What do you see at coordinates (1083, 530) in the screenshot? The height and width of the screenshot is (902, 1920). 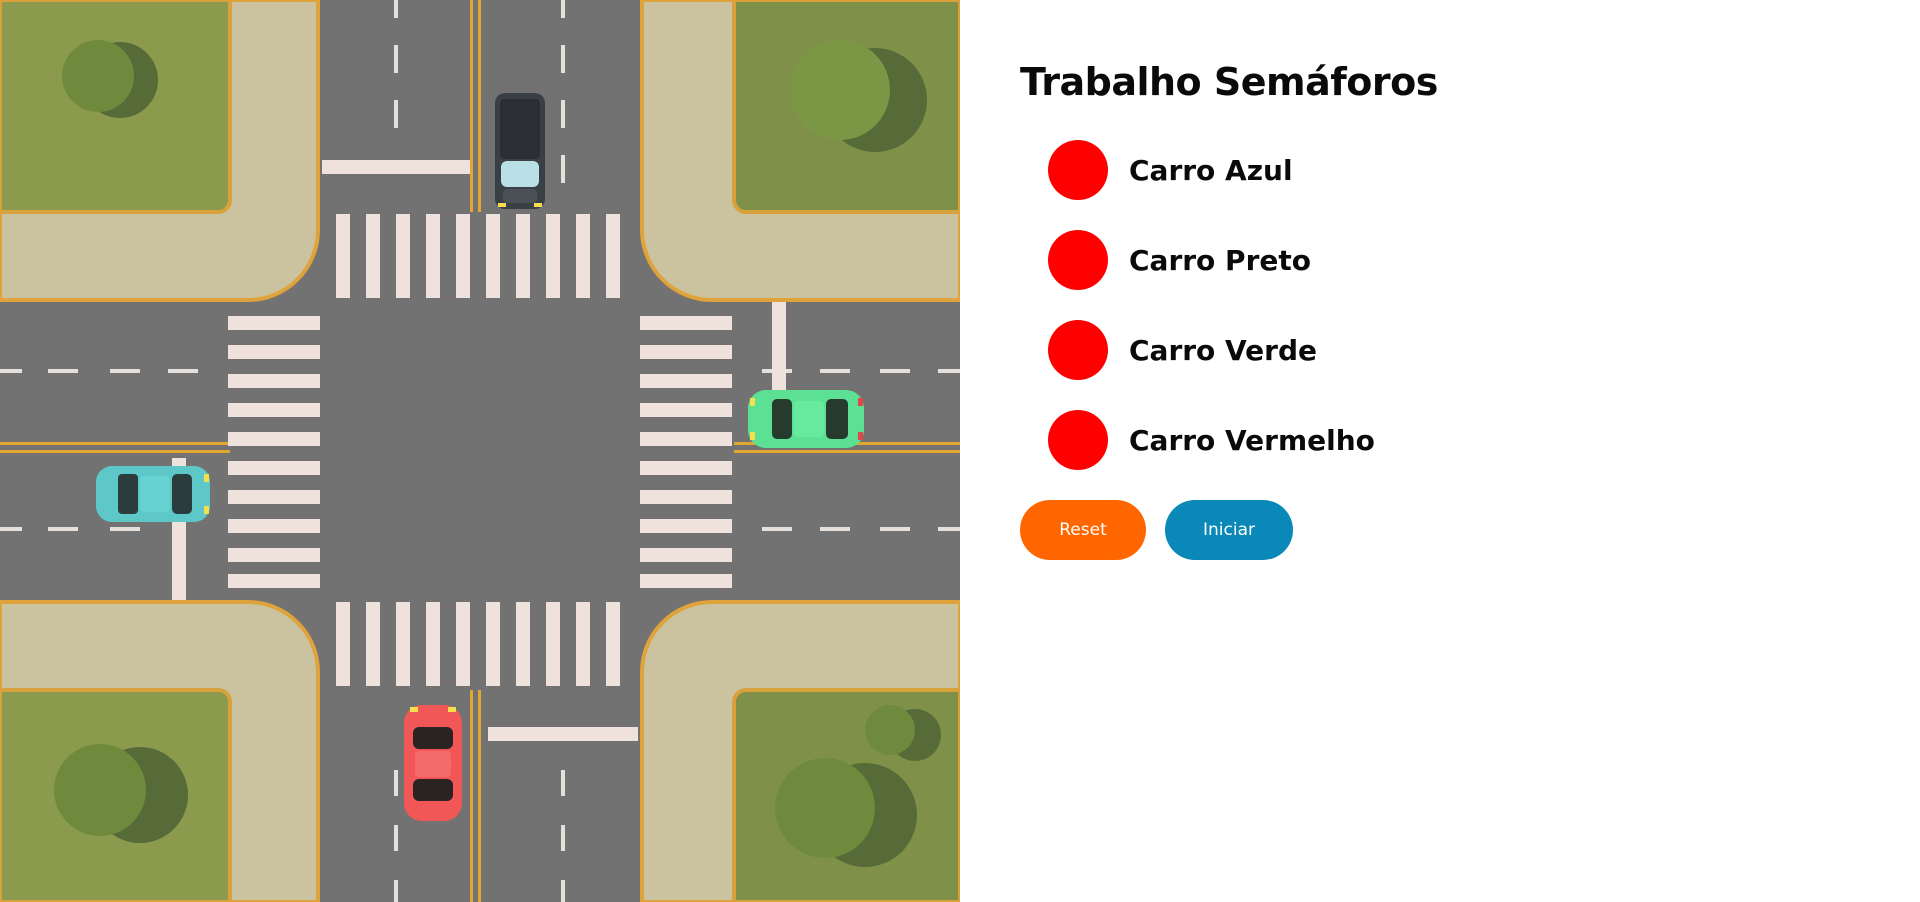 I see `reset-button: Reset` at bounding box center [1083, 530].